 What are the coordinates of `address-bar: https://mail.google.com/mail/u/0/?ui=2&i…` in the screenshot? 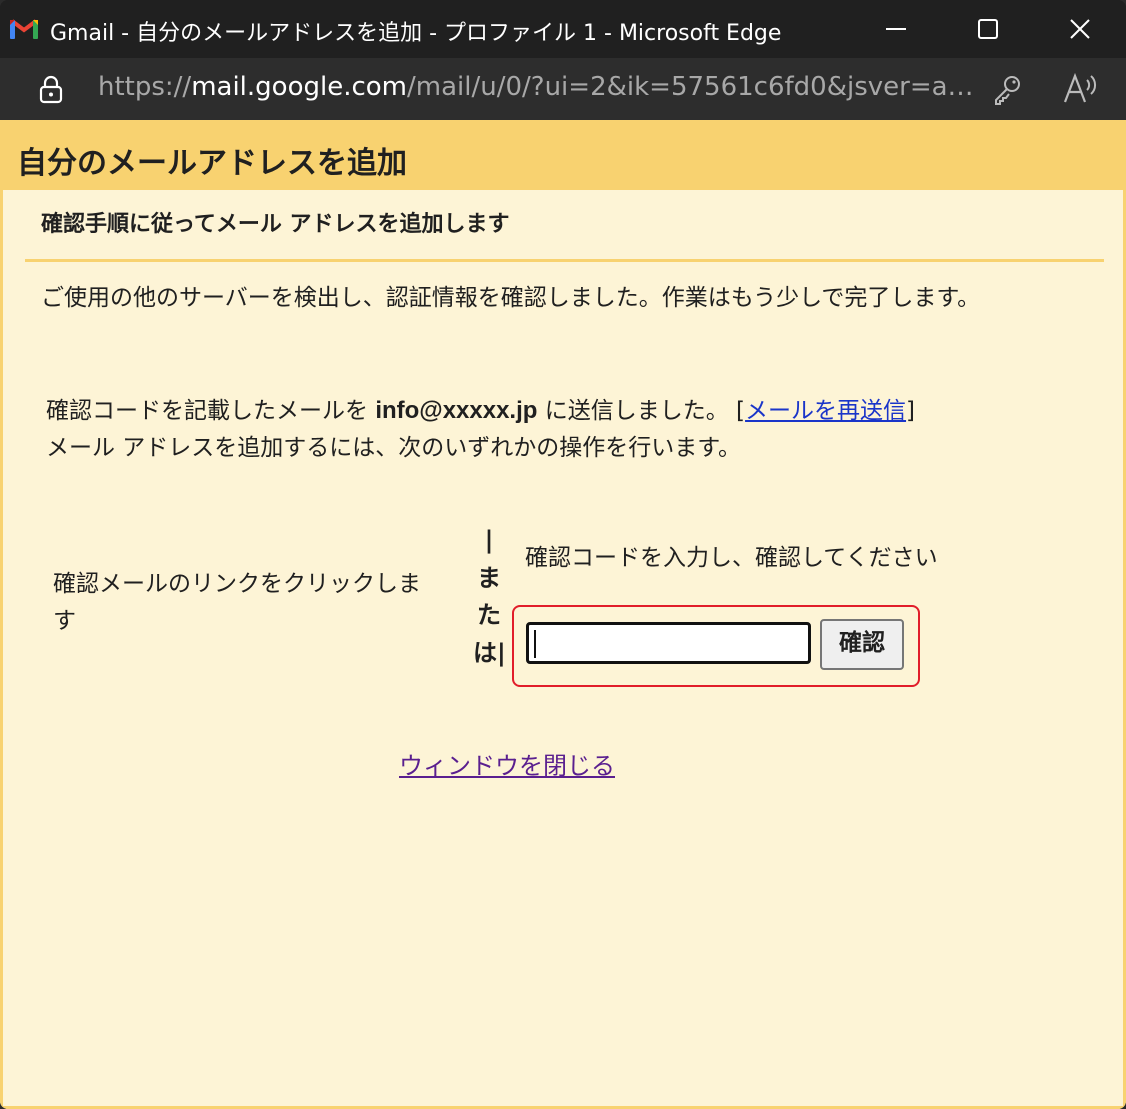 It's located at (563, 89).